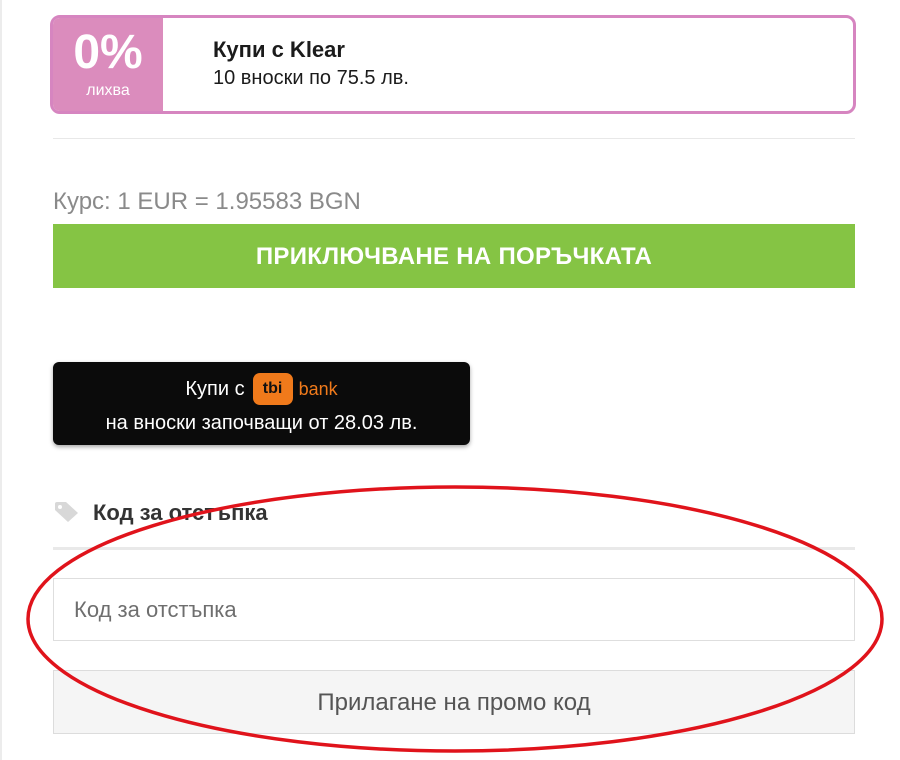  Describe the element at coordinates (454, 256) in the screenshot. I see `complete-order-button: ПРИКЛЮЧВАНЕ НА ПОРЪЧКАТА` at that location.